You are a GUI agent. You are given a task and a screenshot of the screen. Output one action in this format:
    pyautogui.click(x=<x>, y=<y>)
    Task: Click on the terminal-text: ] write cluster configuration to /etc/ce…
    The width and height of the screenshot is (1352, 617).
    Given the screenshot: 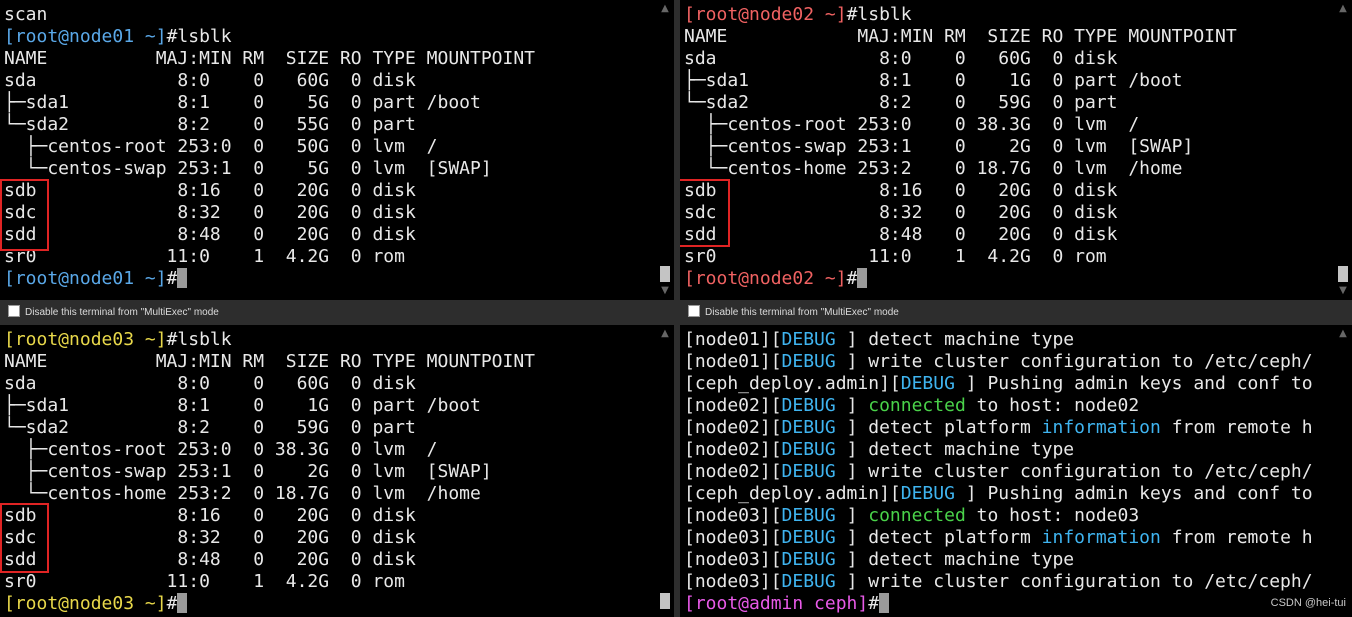 What is the action you would take?
    pyautogui.click(x=1074, y=361)
    